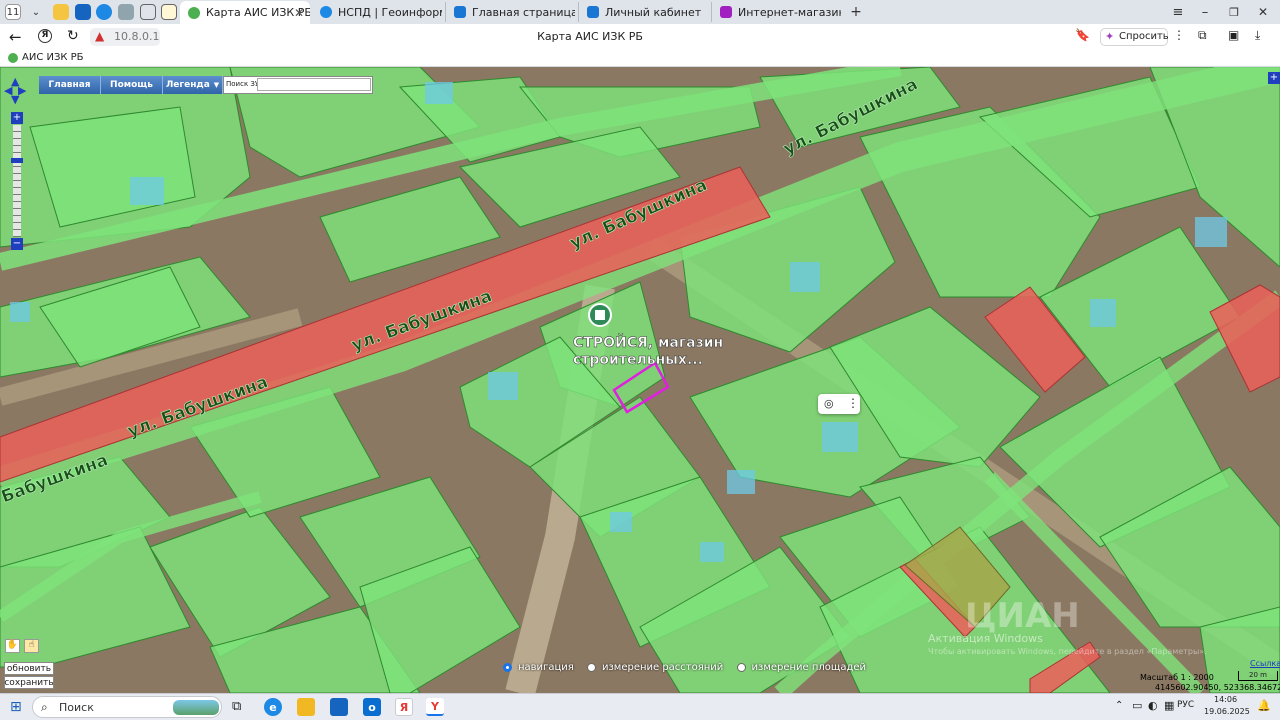  Describe the element at coordinates (507, 667) in the screenshot. I see `radio-navigation` at that location.